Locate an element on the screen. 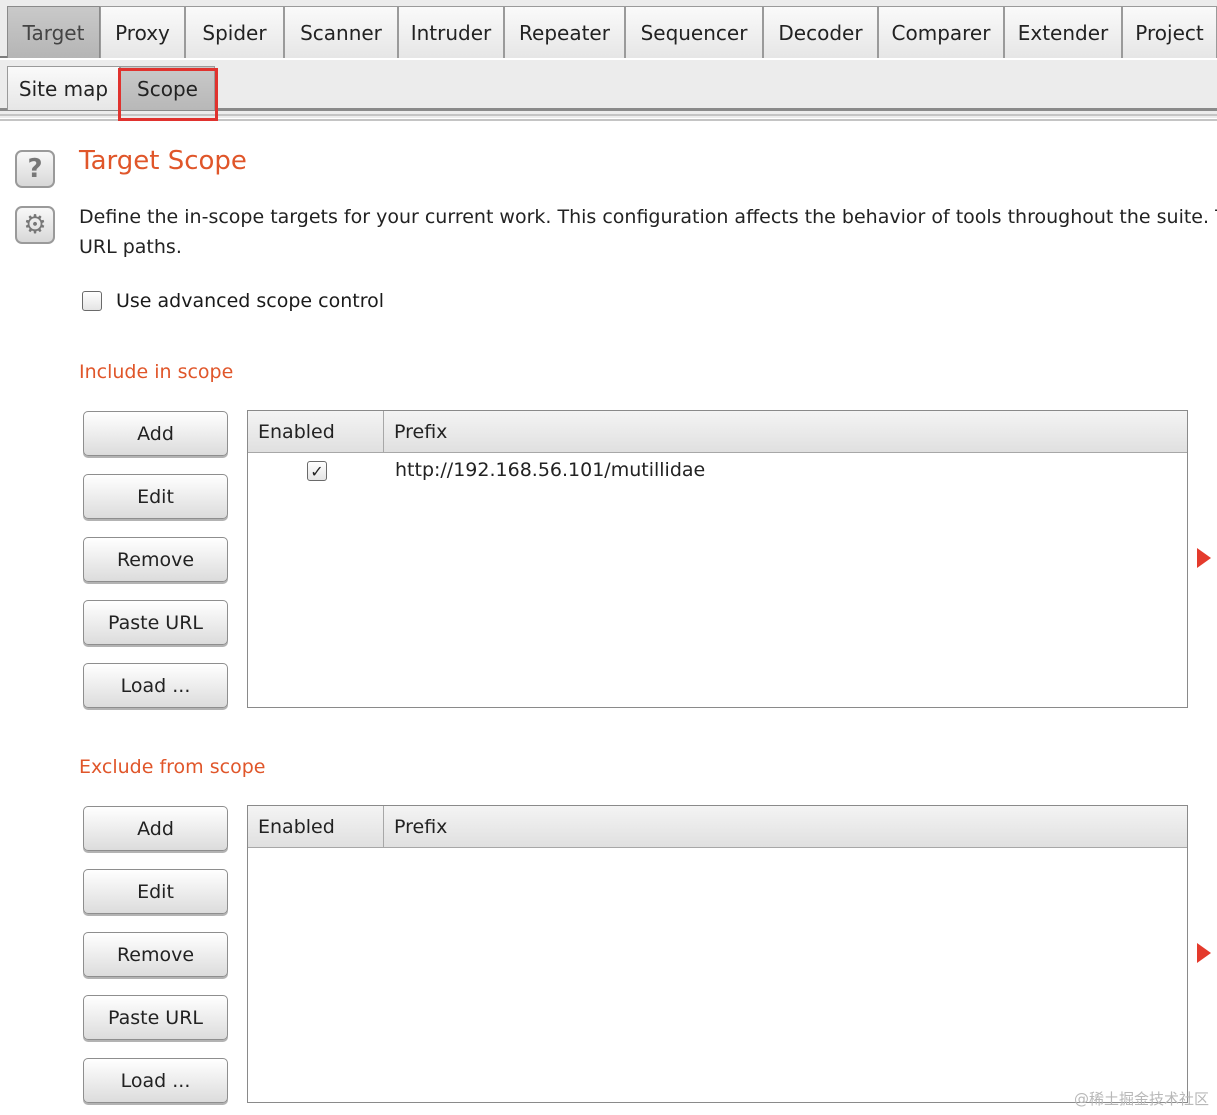 The height and width of the screenshot is (1115, 1217). include-add-button: Add is located at coordinates (155, 433).